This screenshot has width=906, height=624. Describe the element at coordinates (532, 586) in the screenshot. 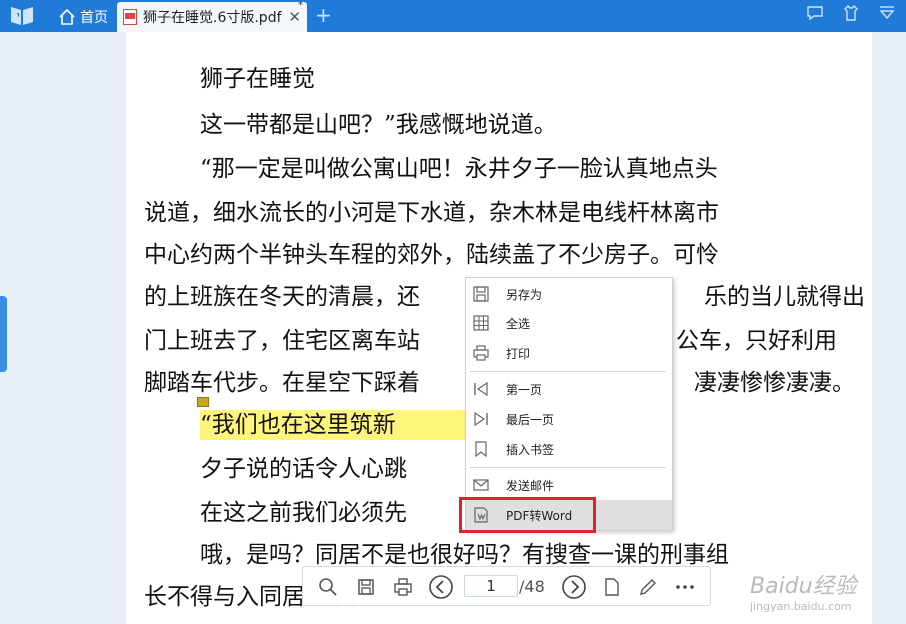

I see `page-total-label: /48` at that location.